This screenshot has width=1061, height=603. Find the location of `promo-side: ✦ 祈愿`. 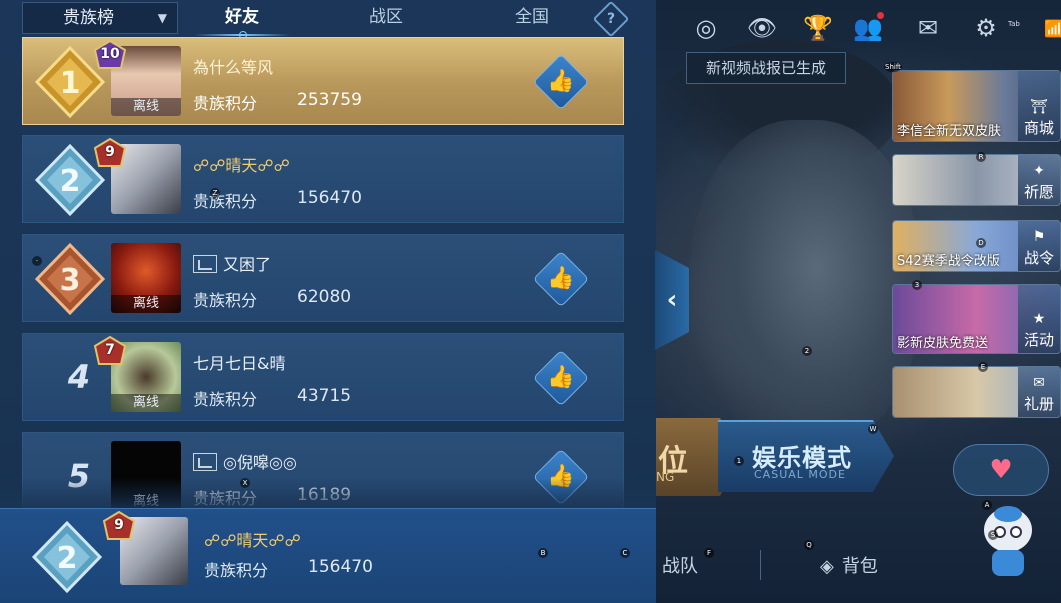

promo-side: ✦ 祈愿 is located at coordinates (1039, 180).